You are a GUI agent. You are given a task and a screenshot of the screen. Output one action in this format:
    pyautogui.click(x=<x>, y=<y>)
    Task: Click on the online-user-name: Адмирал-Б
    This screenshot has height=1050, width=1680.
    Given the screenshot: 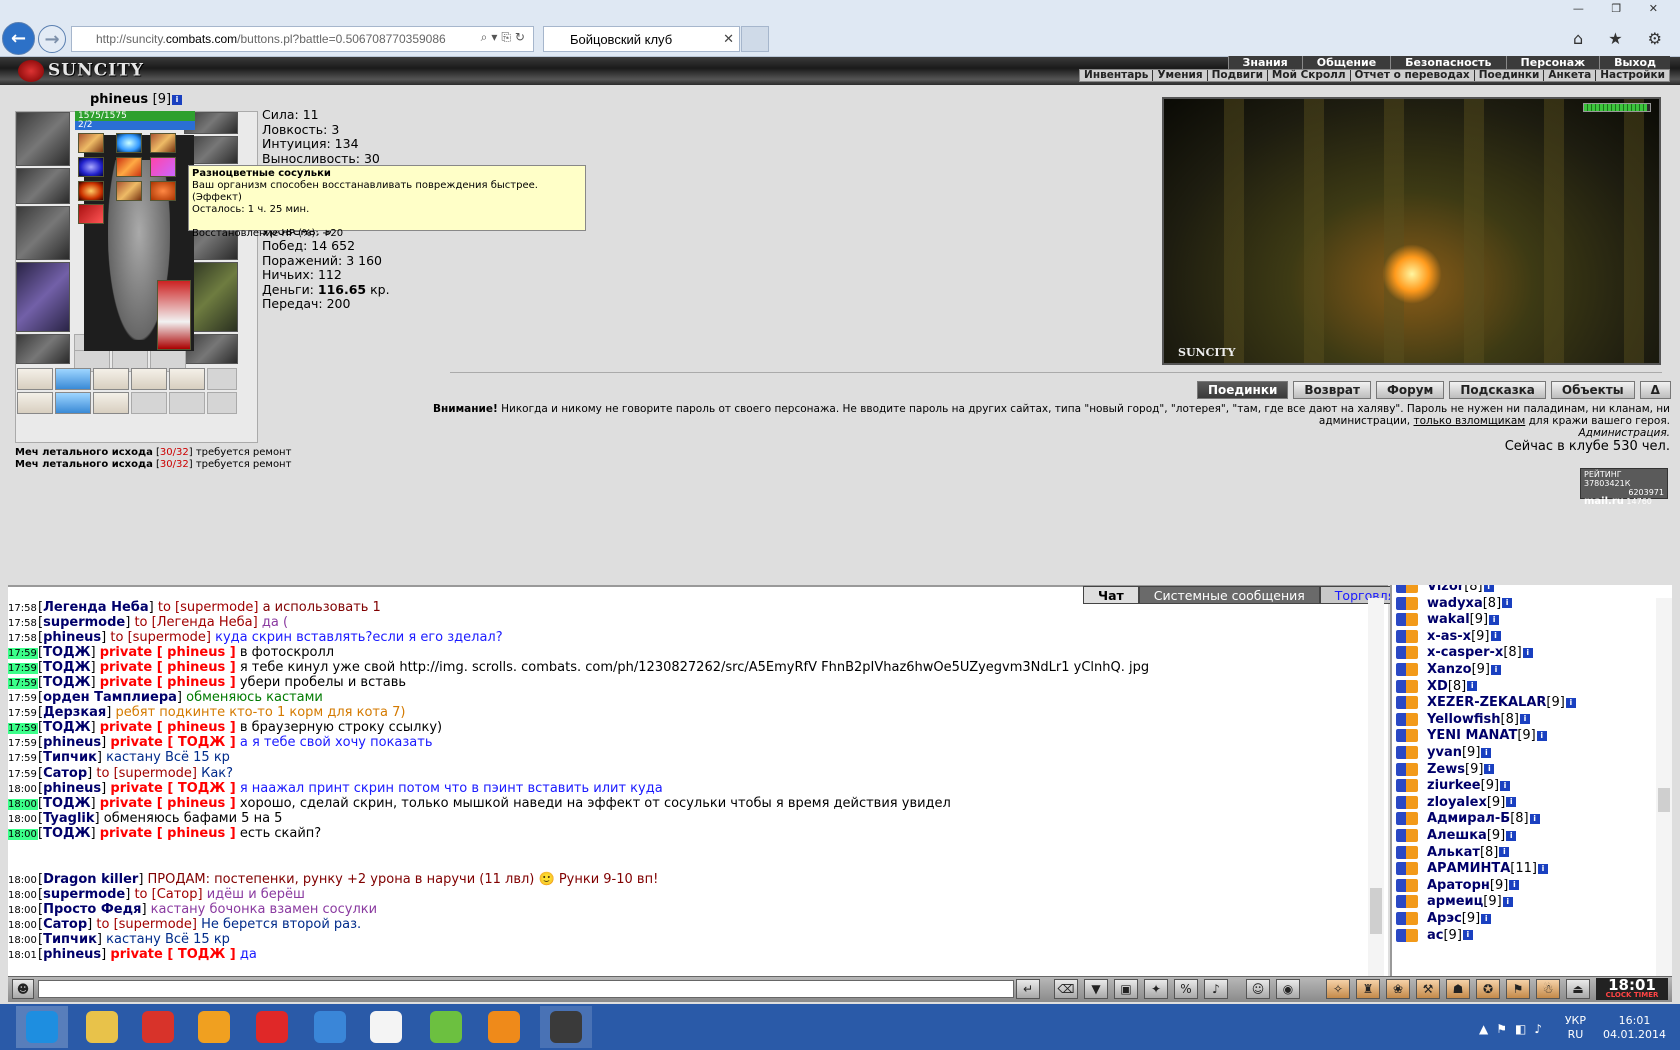 What is the action you would take?
    pyautogui.click(x=1468, y=818)
    